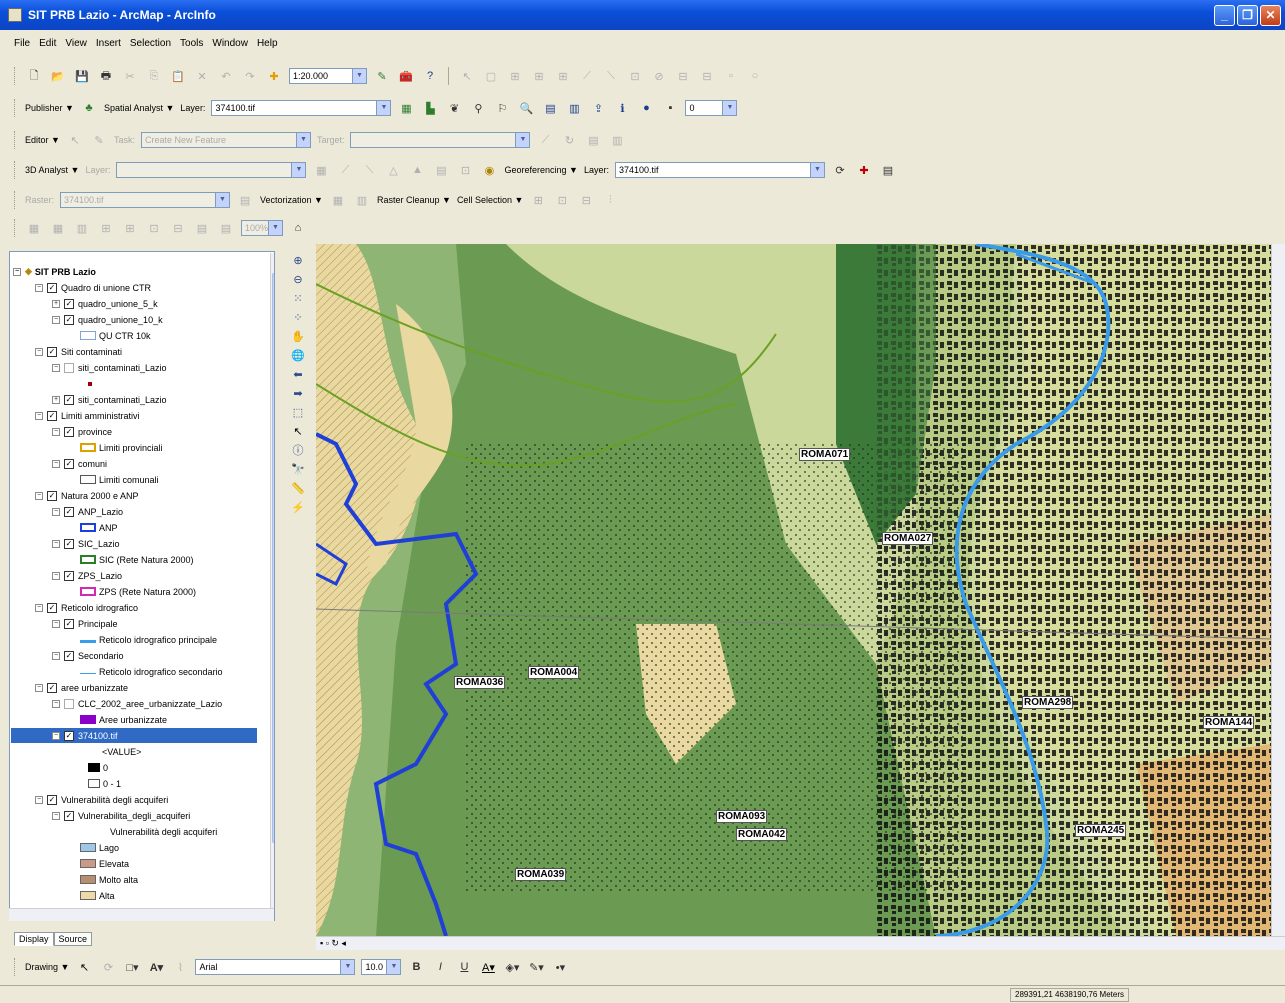 Image resolution: width=1285 pixels, height=1003 pixels. What do you see at coordinates (87, 511) in the screenshot?
I see `toc-row-anp-lazio: − ✓ ANP_Lazio` at bounding box center [87, 511].